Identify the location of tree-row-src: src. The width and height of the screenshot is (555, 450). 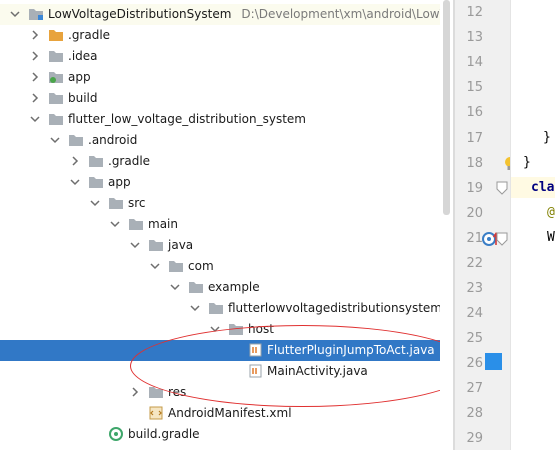
(220, 203).